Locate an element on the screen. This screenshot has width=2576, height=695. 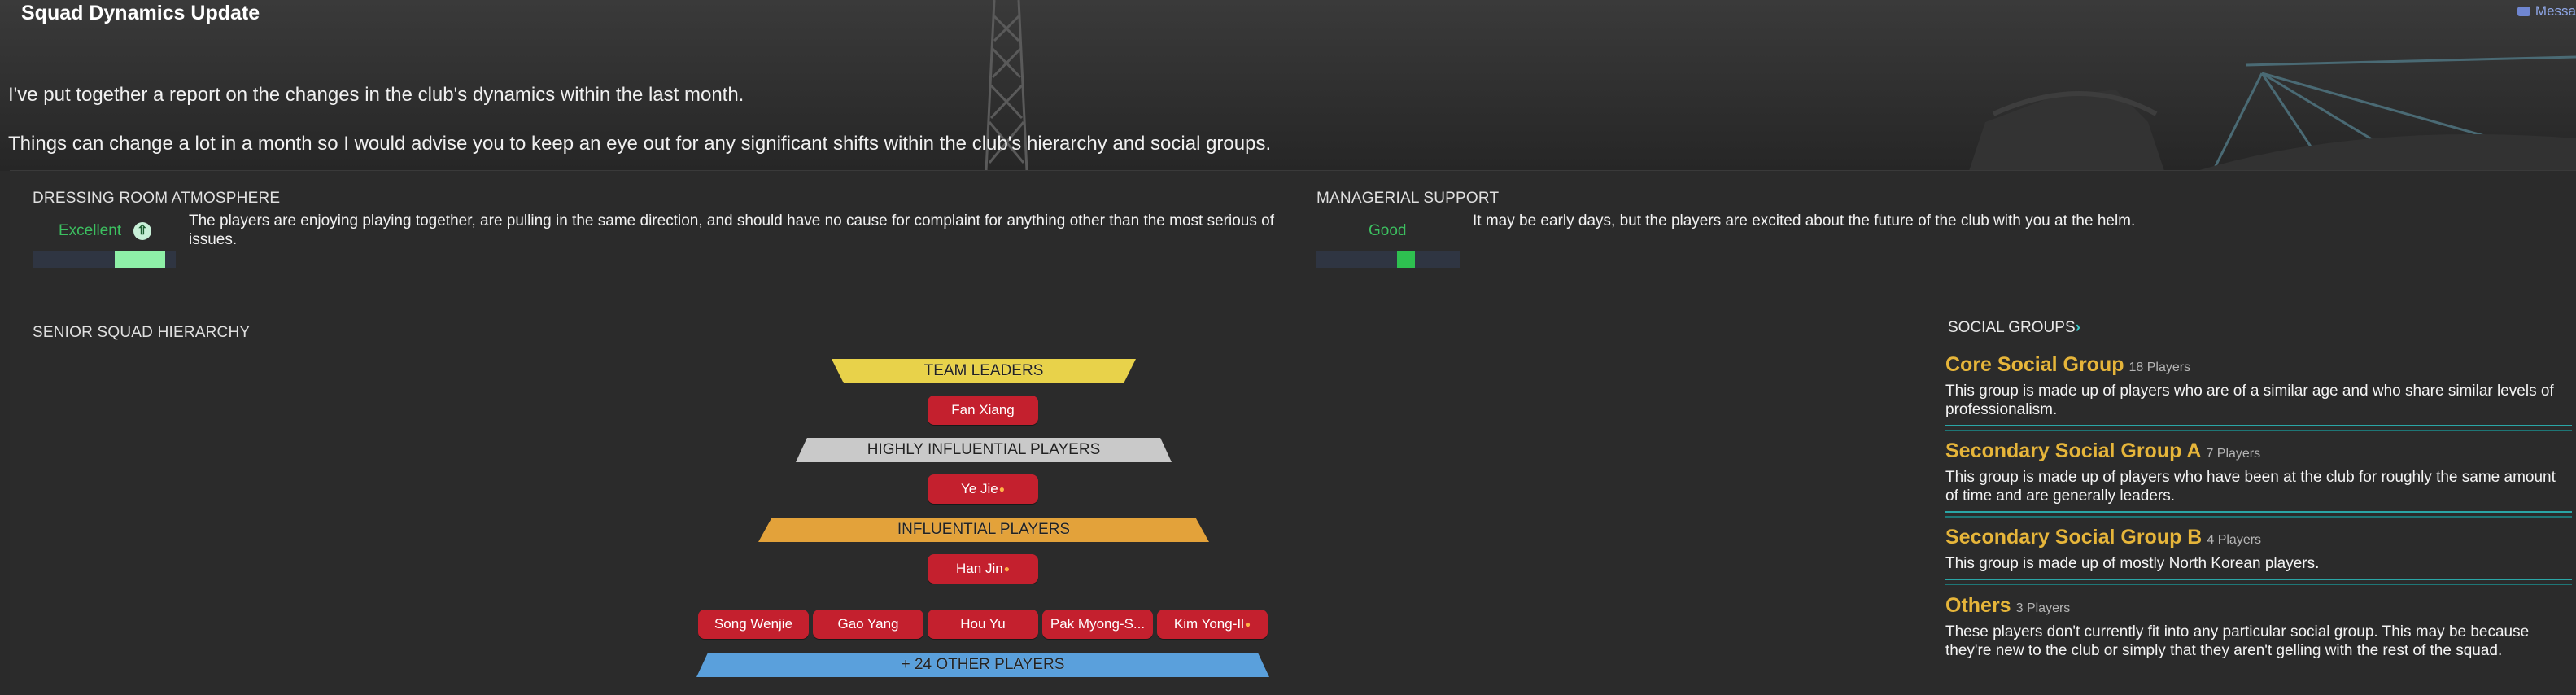
player-name: Ye Jie is located at coordinates (979, 488).